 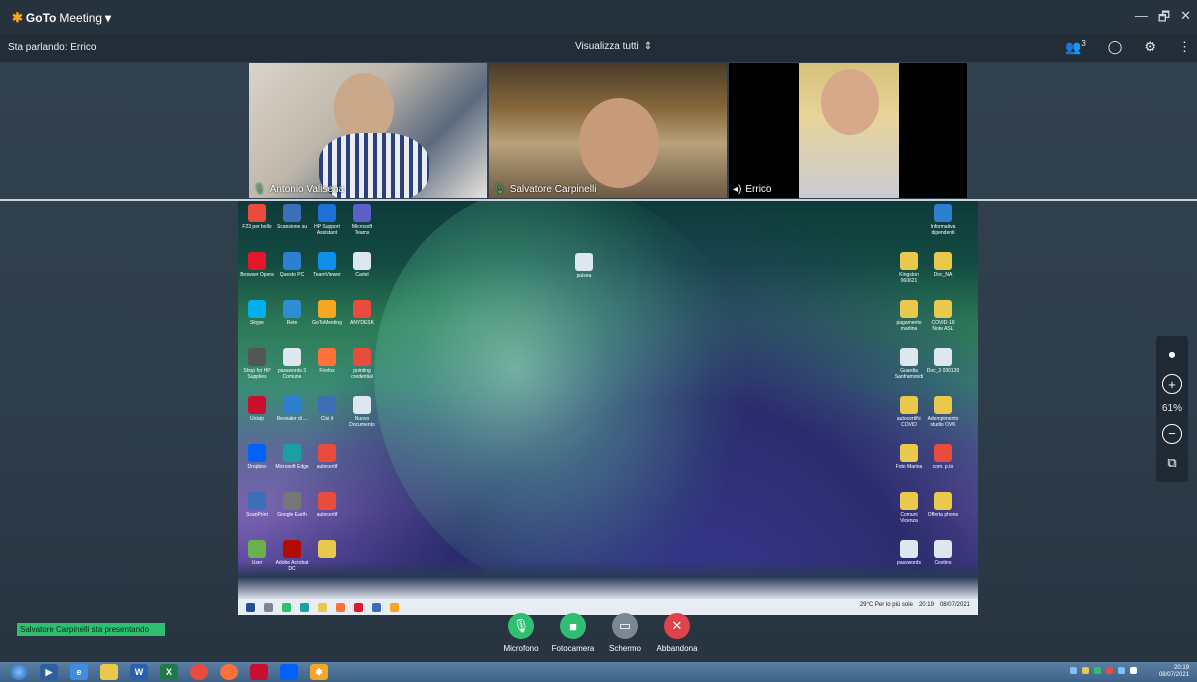 I want to click on desktop-shortcut-icon: TeamViewer, so click(x=327, y=265).